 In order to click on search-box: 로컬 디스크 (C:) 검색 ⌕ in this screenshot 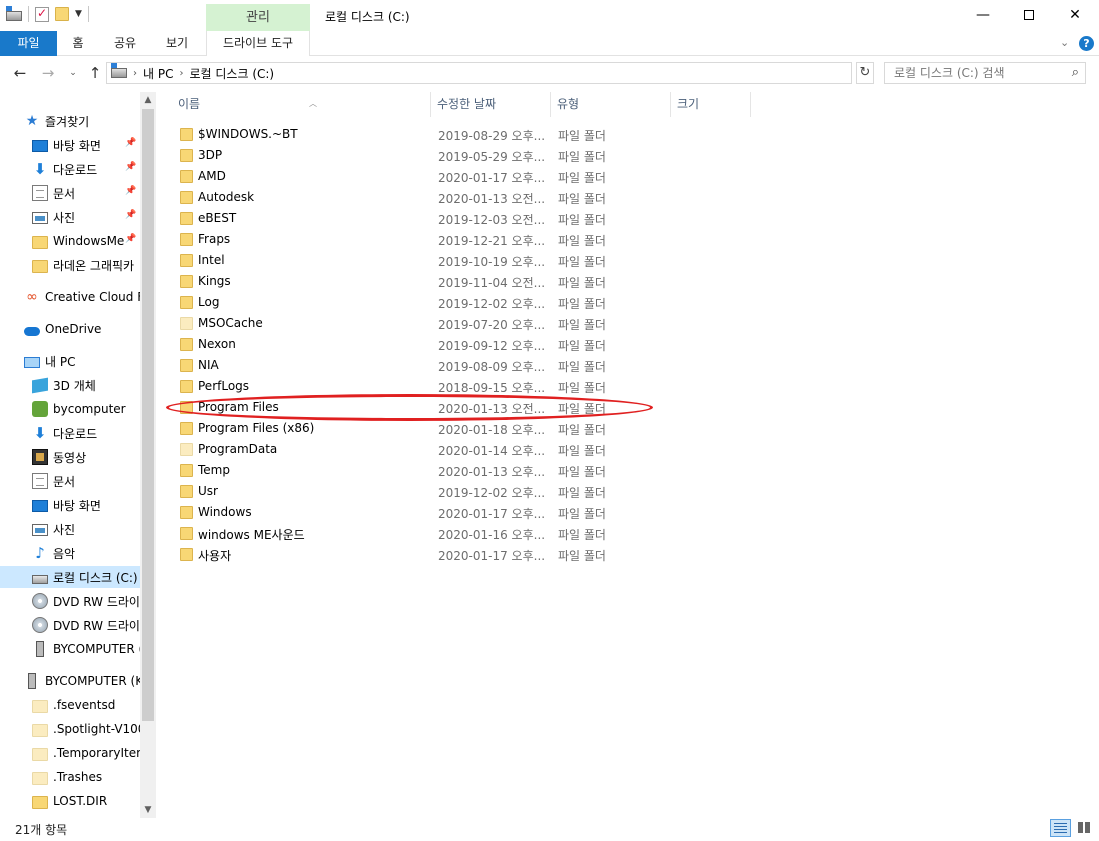, I will do `click(985, 73)`.